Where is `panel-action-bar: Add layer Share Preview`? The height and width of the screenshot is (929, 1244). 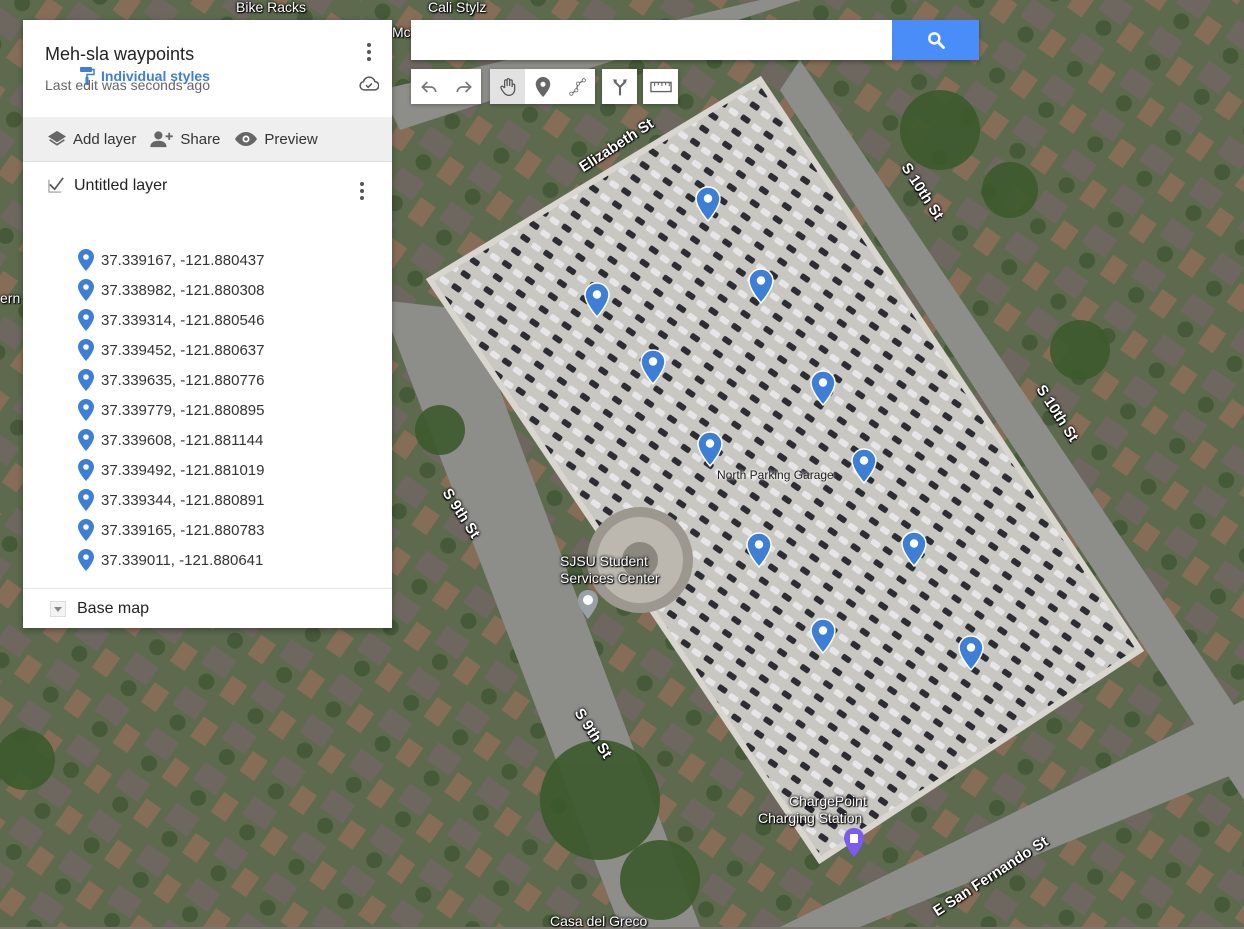
panel-action-bar: Add layer Share Preview is located at coordinates (207, 139).